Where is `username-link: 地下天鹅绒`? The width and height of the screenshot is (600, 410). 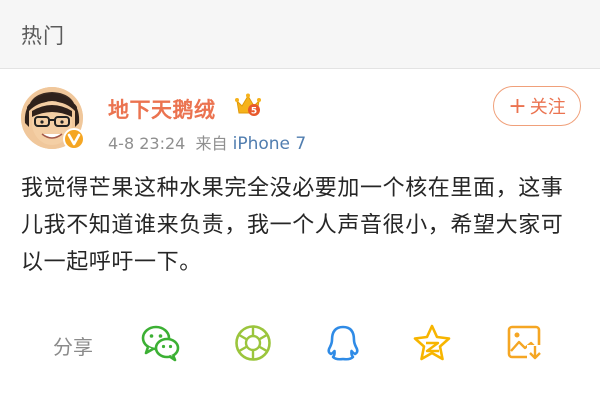
username-link: 地下天鹅绒 is located at coordinates (162, 109).